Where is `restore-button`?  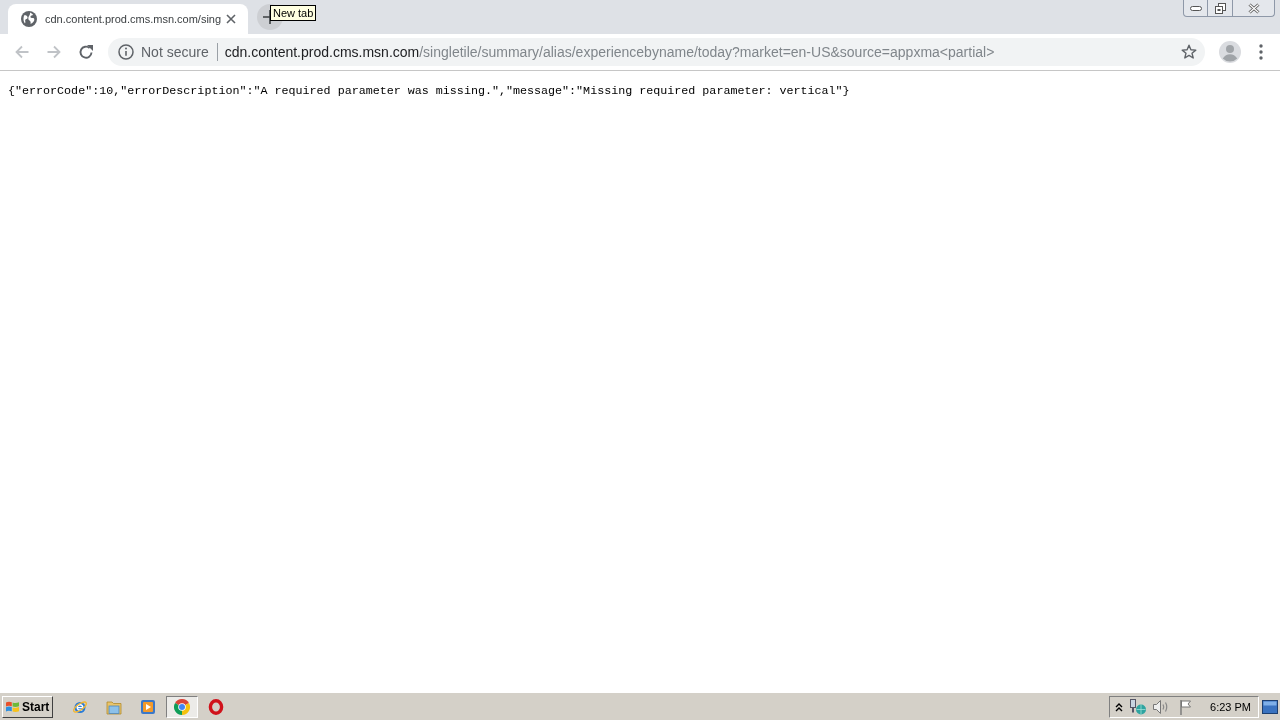
restore-button is located at coordinates (1220, 8).